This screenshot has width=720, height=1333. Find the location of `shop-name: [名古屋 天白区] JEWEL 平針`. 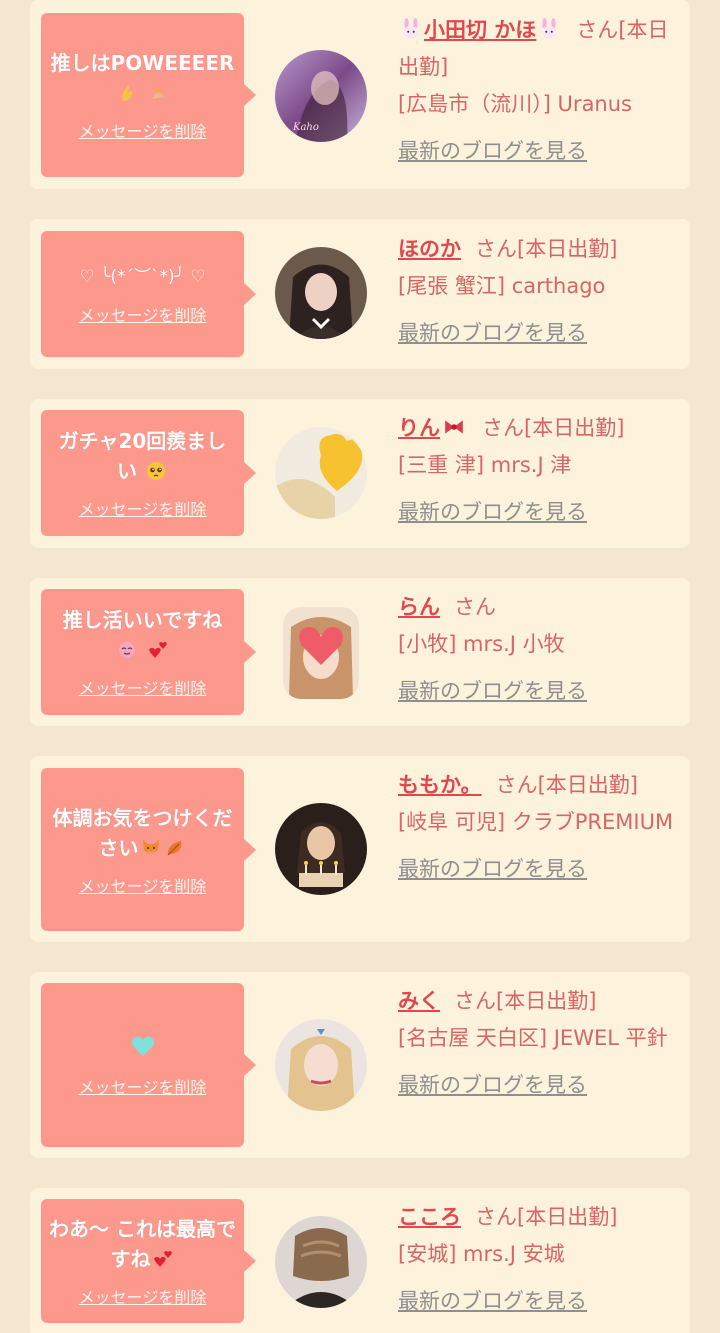

shop-name: [名古屋 天白区] JEWEL 平針 is located at coordinates (533, 1038).